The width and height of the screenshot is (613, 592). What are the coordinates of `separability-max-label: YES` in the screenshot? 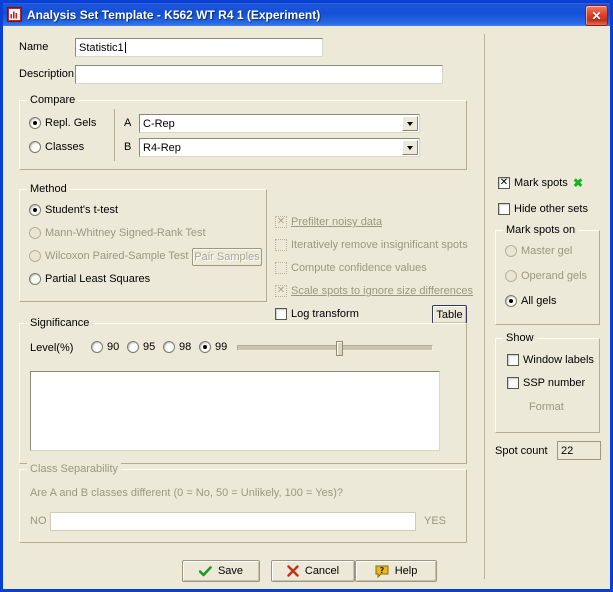 It's located at (435, 521).